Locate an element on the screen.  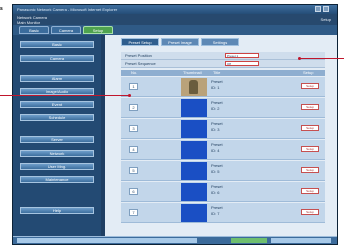
preset-id: ID: 6 is located at coordinates (215, 192).